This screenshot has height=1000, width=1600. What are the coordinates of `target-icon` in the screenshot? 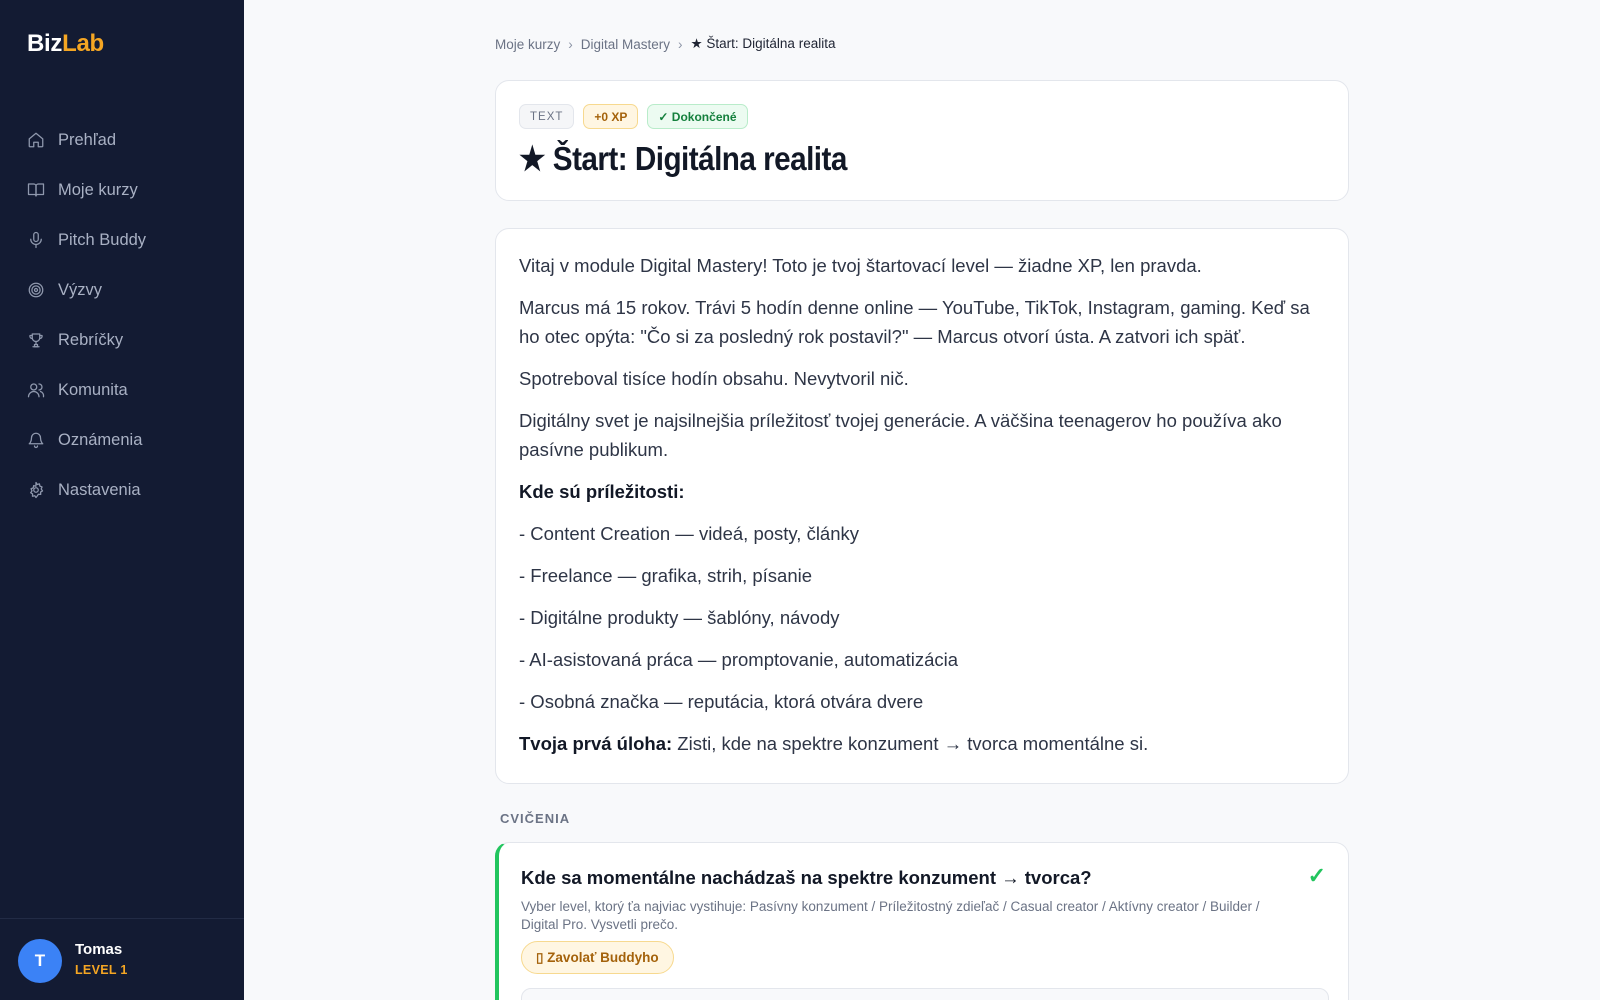 It's located at (36, 290).